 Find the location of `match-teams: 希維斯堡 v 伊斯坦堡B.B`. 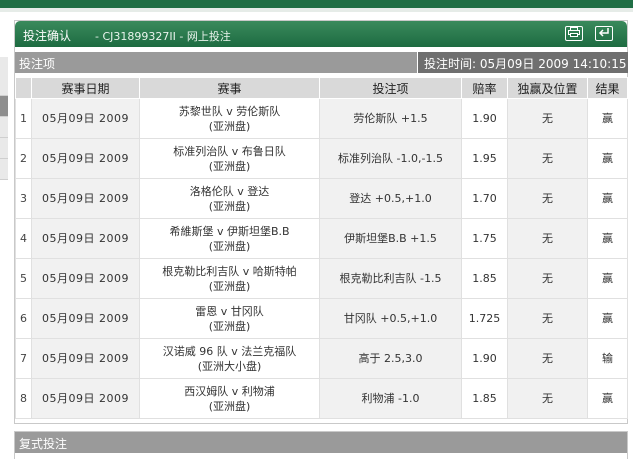

match-teams: 希維斯堡 v 伊斯坦堡B.B is located at coordinates (229, 231).